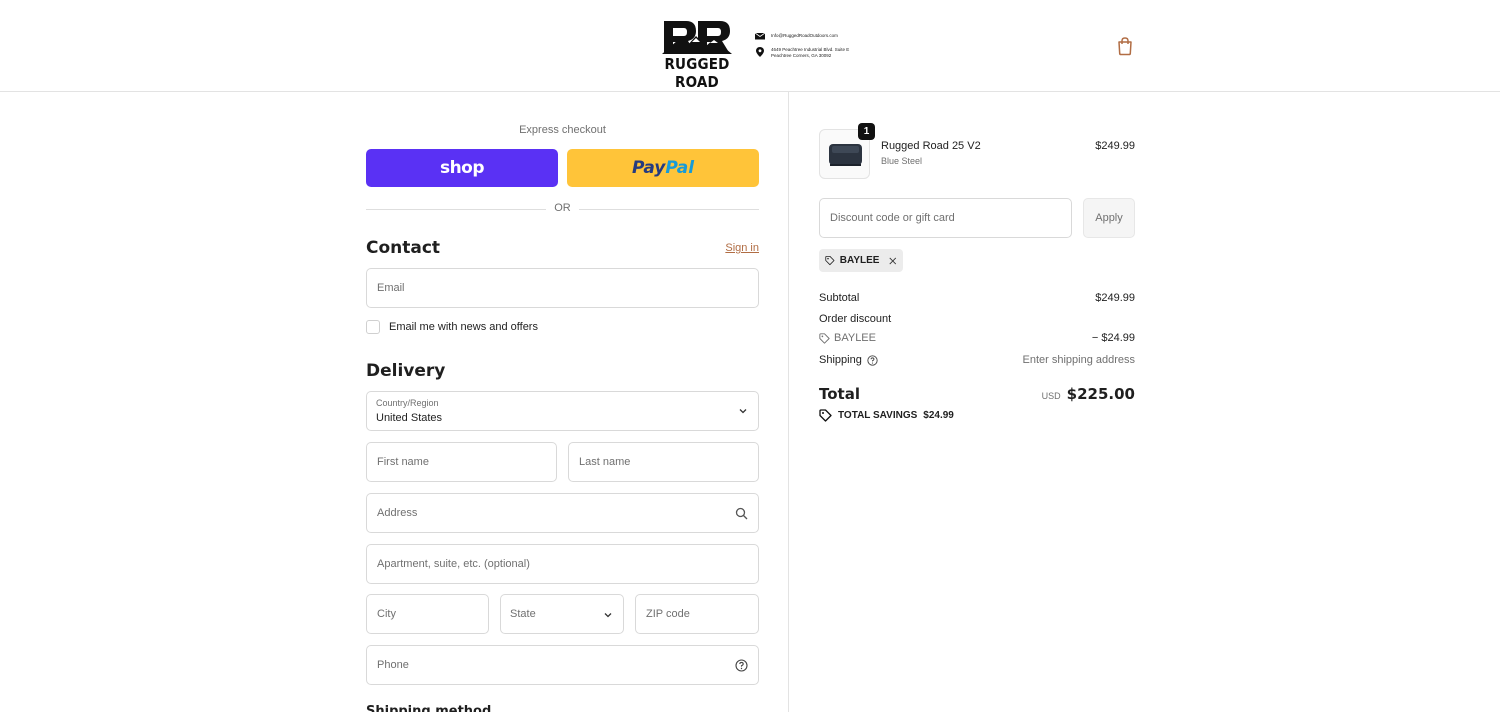 This screenshot has height=712, width=1500. I want to click on envelope-icon, so click(760, 36).